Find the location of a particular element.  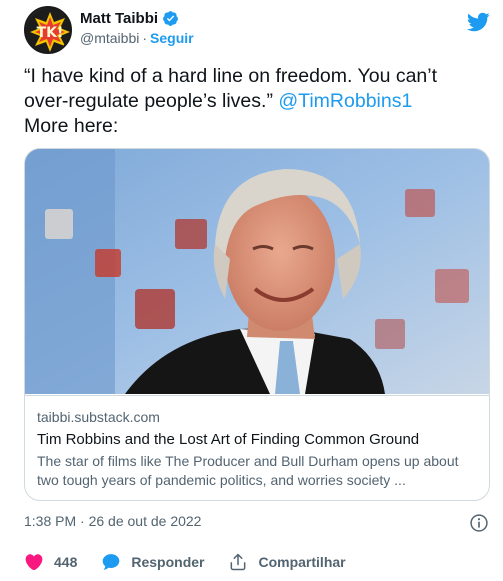

tweet-header: TK! Matt Taibbi @mtaibbi · Seguir is located at coordinates (259, 30).